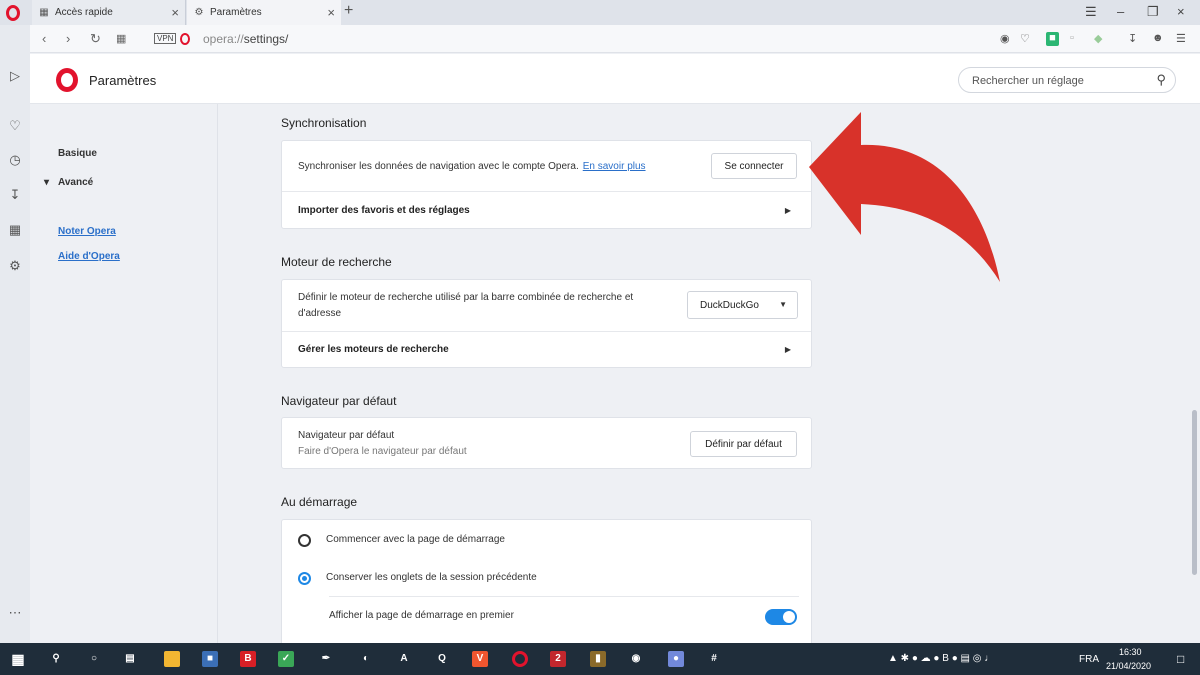 This screenshot has width=1200, height=675. I want to click on extensions-icon: ▦, so click(15, 230).